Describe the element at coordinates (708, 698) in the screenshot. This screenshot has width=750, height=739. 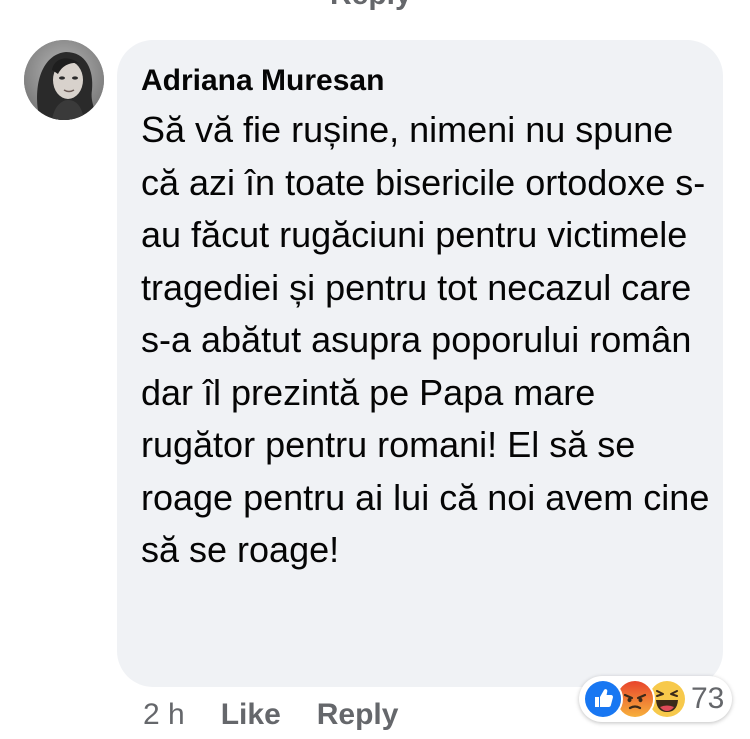
I see `reaction-count: 73` at that location.